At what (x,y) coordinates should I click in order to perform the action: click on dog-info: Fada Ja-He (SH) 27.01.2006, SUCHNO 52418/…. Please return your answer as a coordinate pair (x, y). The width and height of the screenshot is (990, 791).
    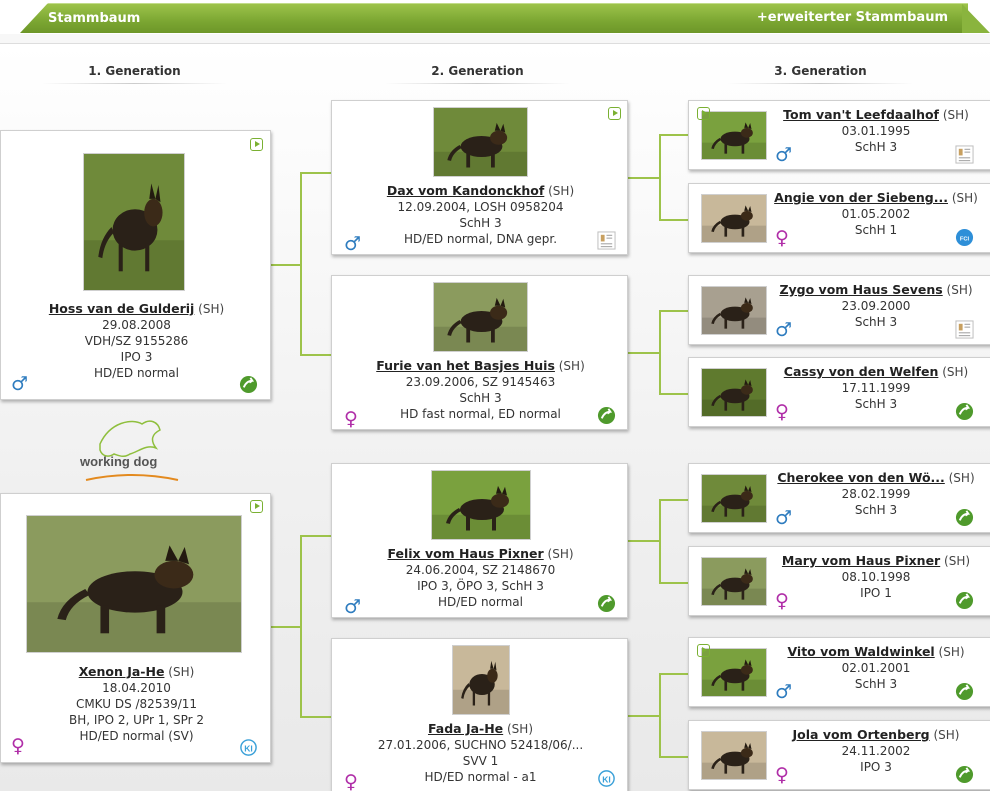
    Looking at the image, I should click on (480, 753).